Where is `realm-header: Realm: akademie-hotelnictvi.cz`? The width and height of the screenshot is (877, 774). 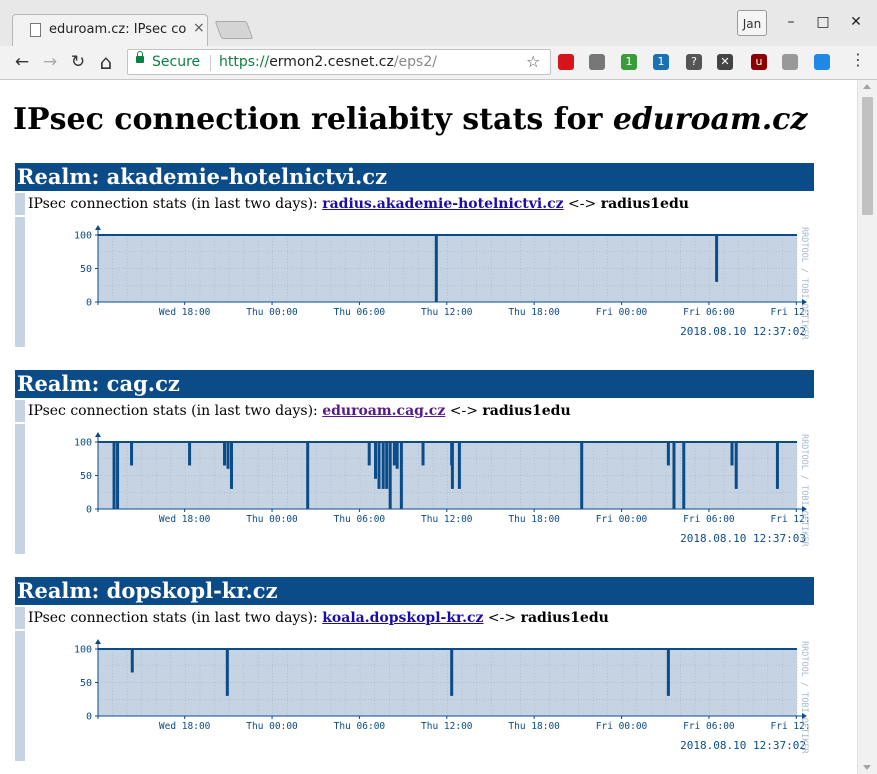
realm-header: Realm: akademie-hotelnictvi.cz is located at coordinates (414, 177).